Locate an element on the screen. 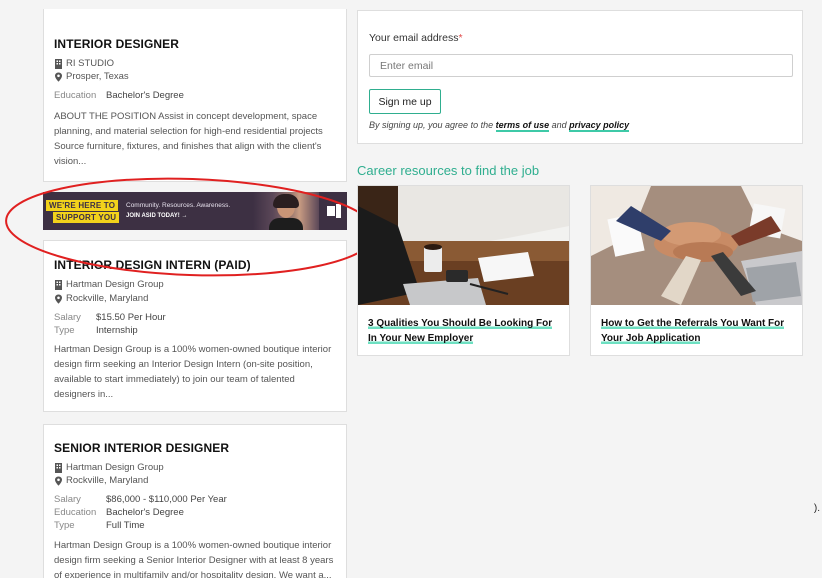 The width and height of the screenshot is (822, 578). field-value: $86,000 - $110,000 Per Year is located at coordinates (166, 499).